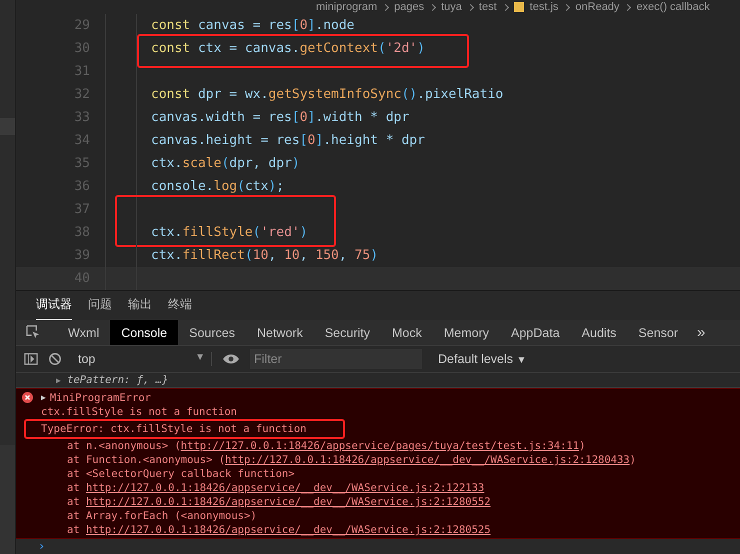 This screenshot has height=554, width=740. I want to click on source-link: http://127.0.0.1:18426/appservice/pages/tuya/test/test.js:34:11, so click(380, 446).